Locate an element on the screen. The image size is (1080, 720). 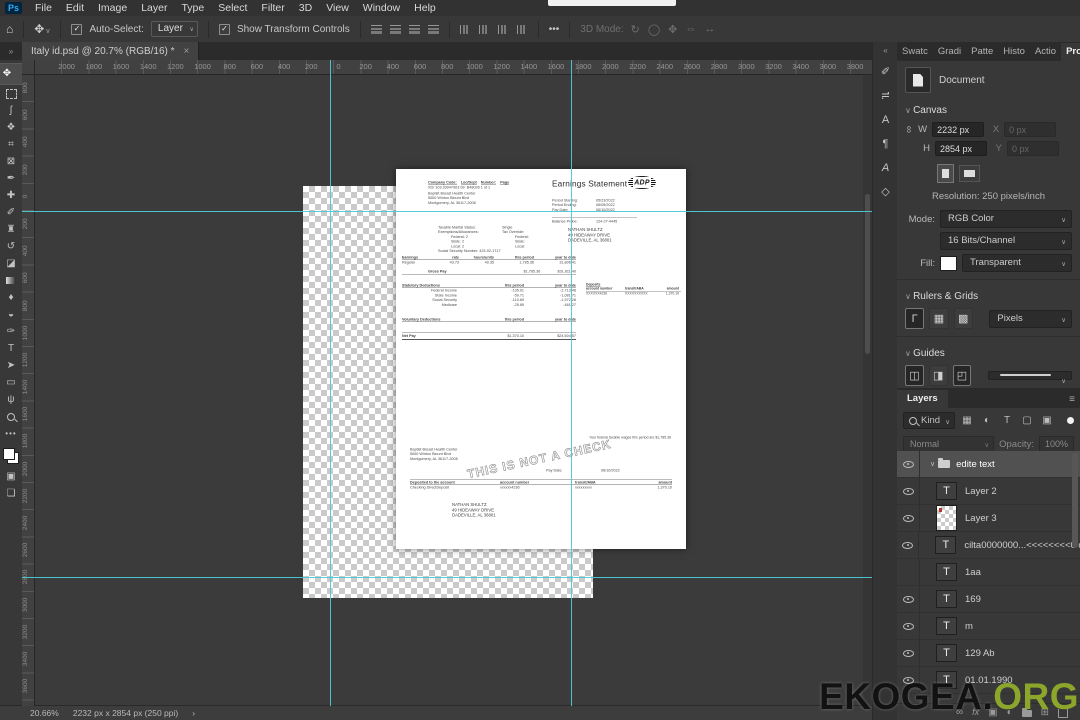
panel-tab: Swatc is located at coordinates (915, 52).